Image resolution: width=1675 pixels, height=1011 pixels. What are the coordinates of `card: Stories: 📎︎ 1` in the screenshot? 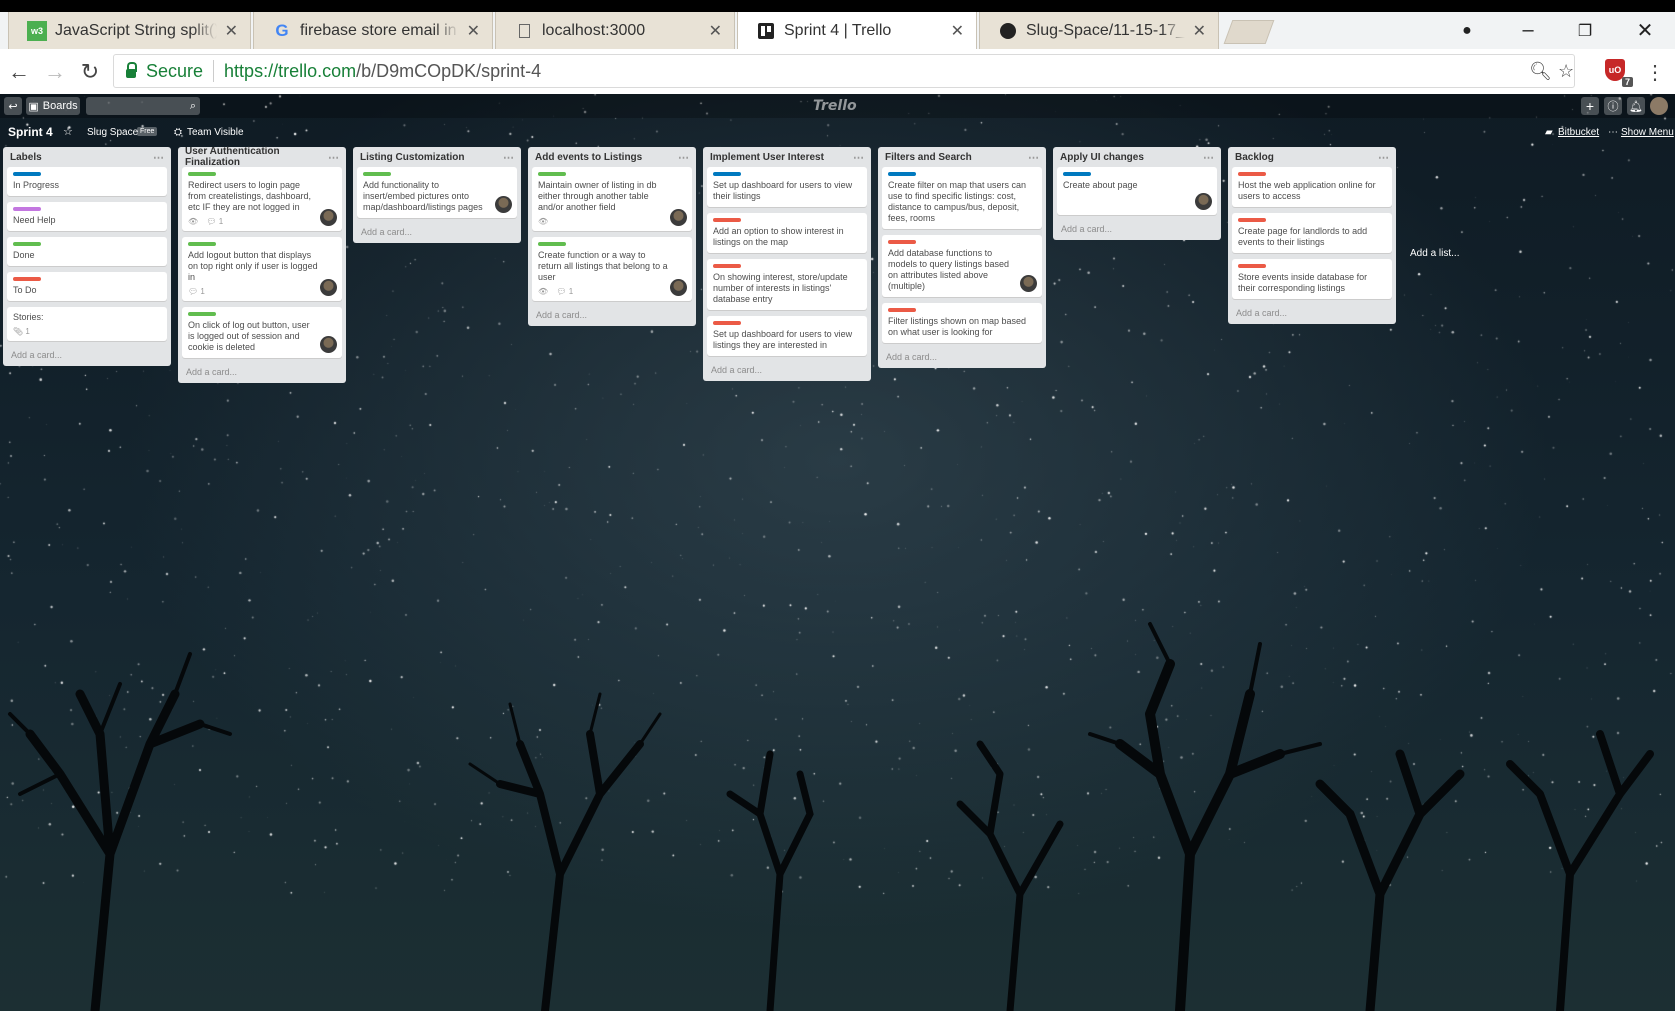 It's located at (87, 324).